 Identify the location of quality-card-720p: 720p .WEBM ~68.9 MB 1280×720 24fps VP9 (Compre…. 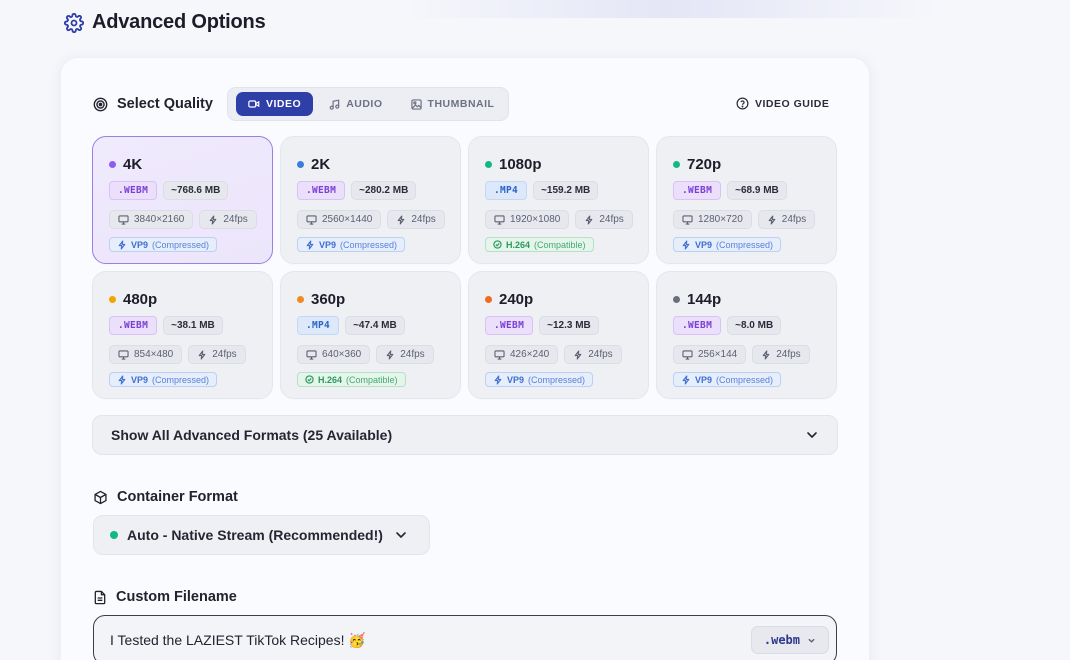
(746, 200).